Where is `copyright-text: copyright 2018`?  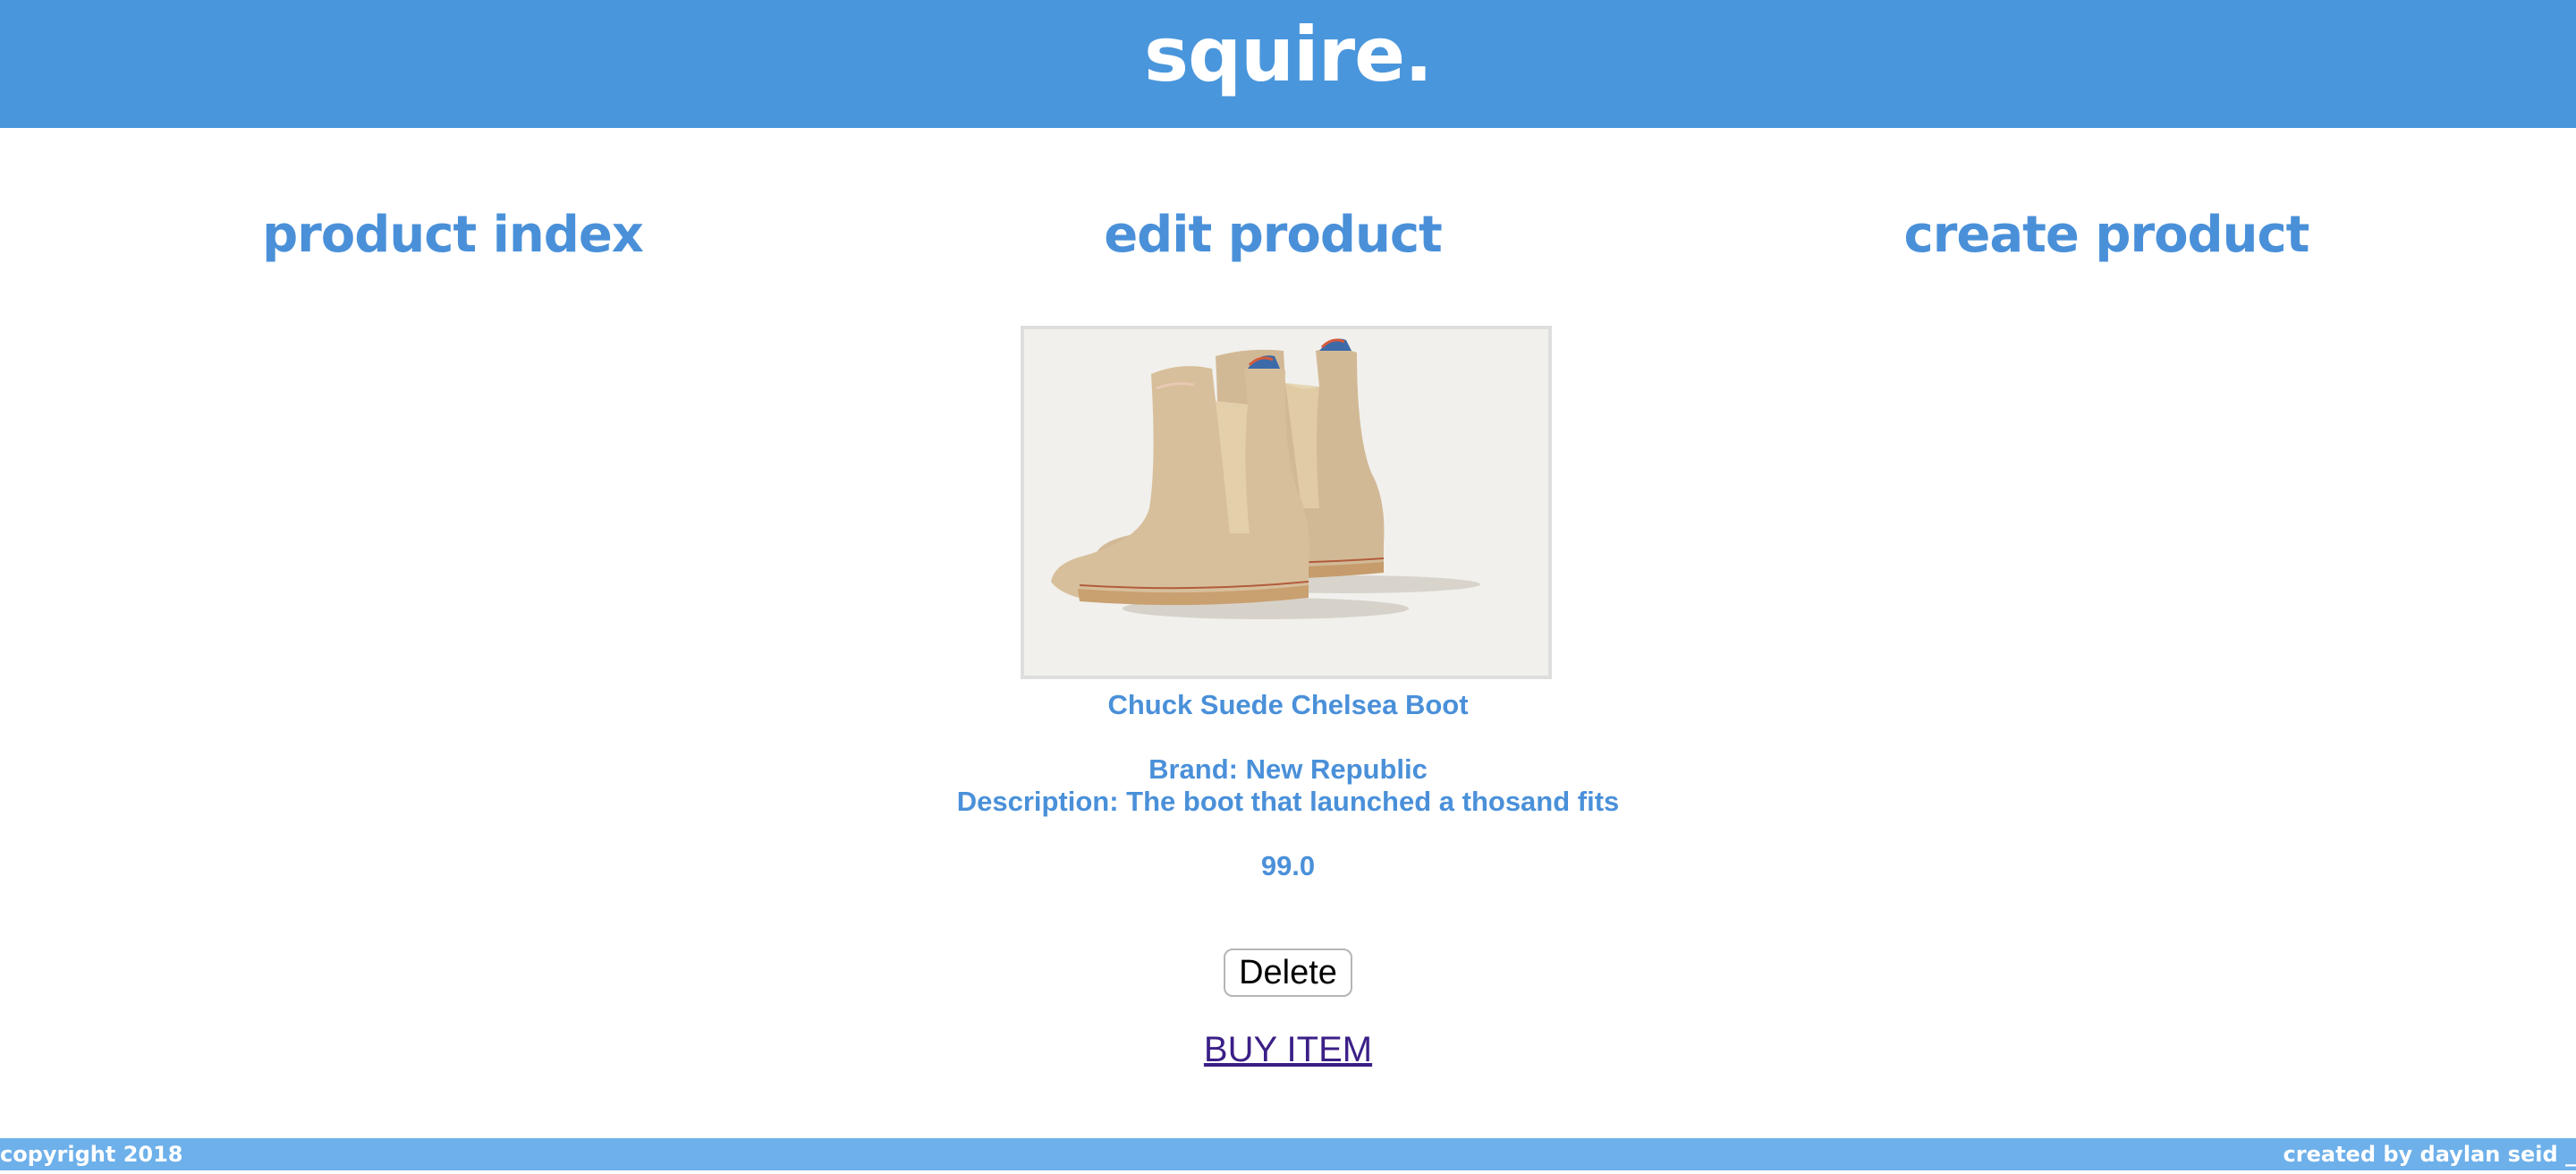 copyright-text: copyright 2018 is located at coordinates (91, 1154).